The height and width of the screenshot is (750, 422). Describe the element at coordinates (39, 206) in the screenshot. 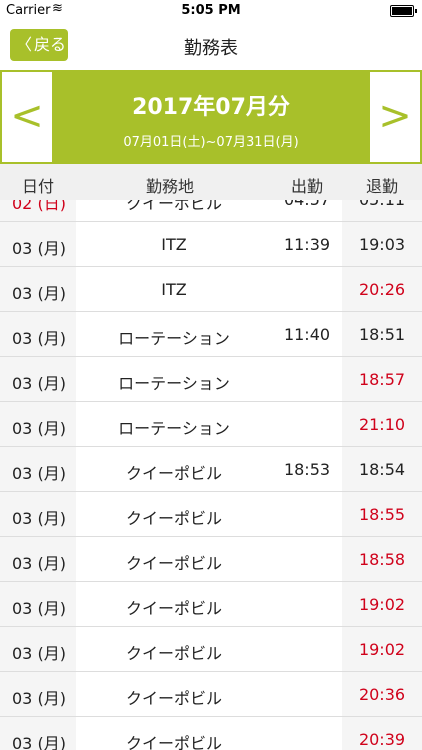

I see `row-date: 02 (日)` at that location.